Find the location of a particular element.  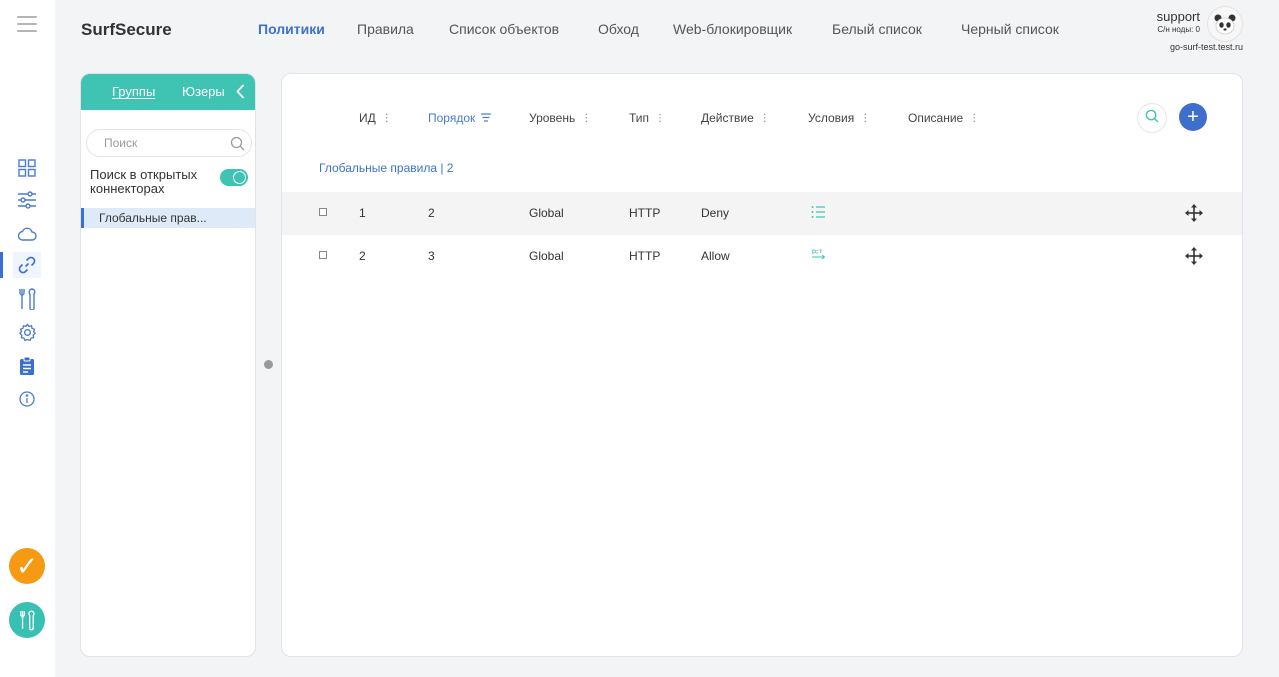

col-header-order-label: Порядок is located at coordinates (452, 118).